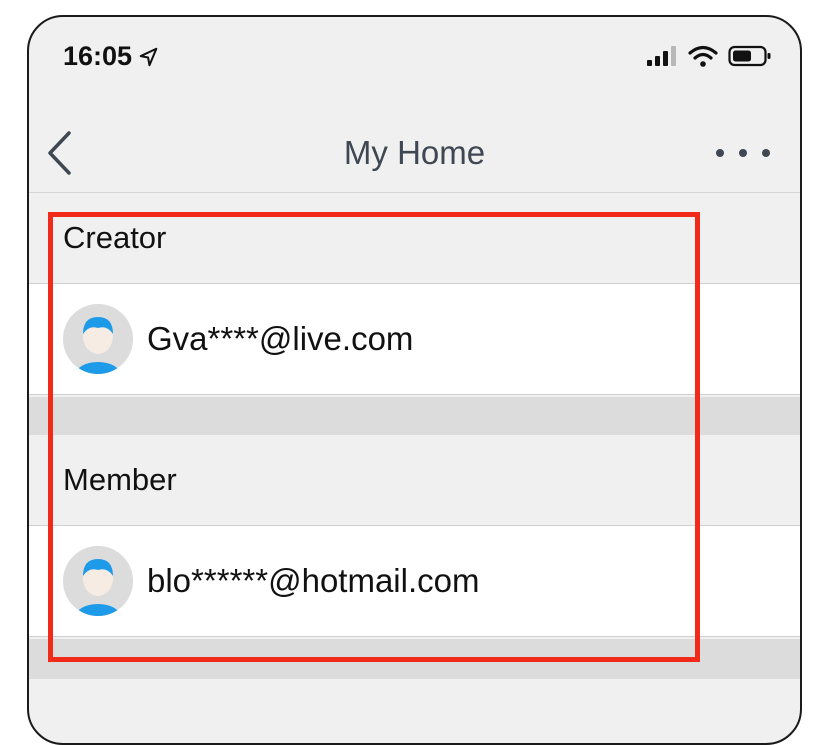 This screenshot has width=815, height=745. What do you see at coordinates (414, 57) in the screenshot?
I see `status-bar: 16:05` at bounding box center [414, 57].